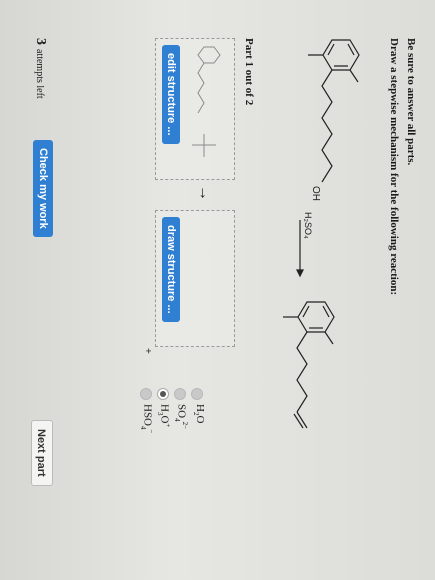  What do you see at coordinates (147, 351) in the screenshot?
I see `plus-sign: +` at bounding box center [147, 351].